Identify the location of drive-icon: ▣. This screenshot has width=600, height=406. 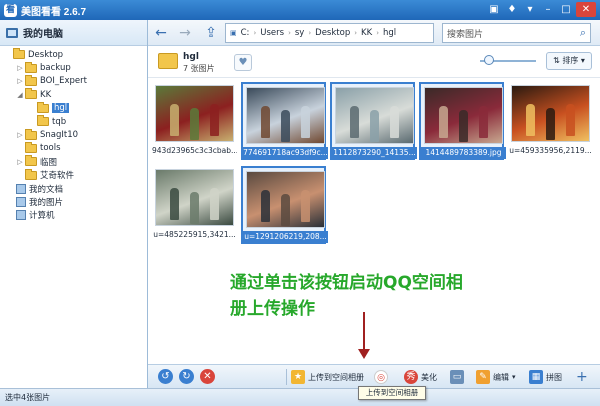
(233, 33).